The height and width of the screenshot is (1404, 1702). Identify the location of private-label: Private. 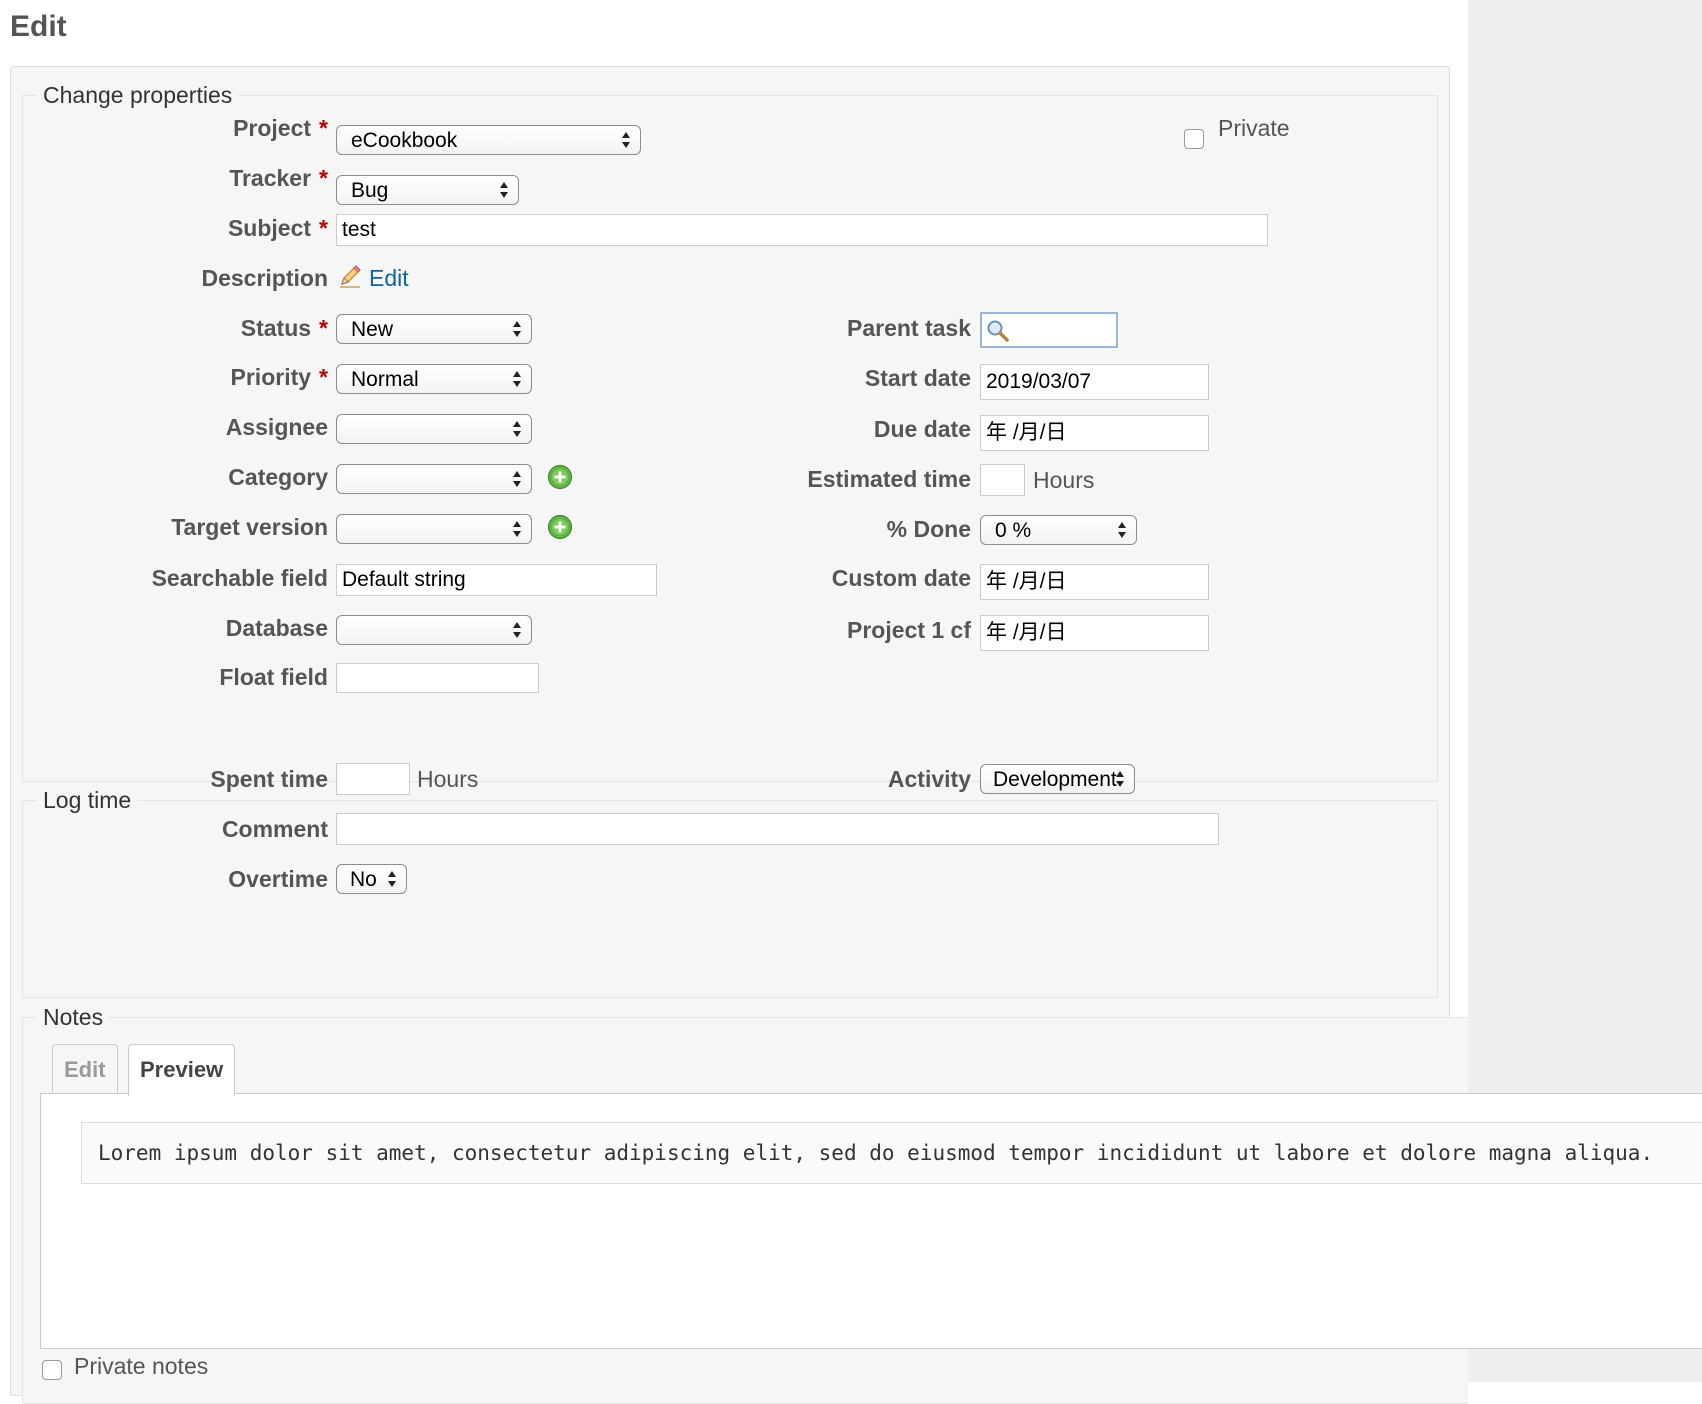
(1254, 128).